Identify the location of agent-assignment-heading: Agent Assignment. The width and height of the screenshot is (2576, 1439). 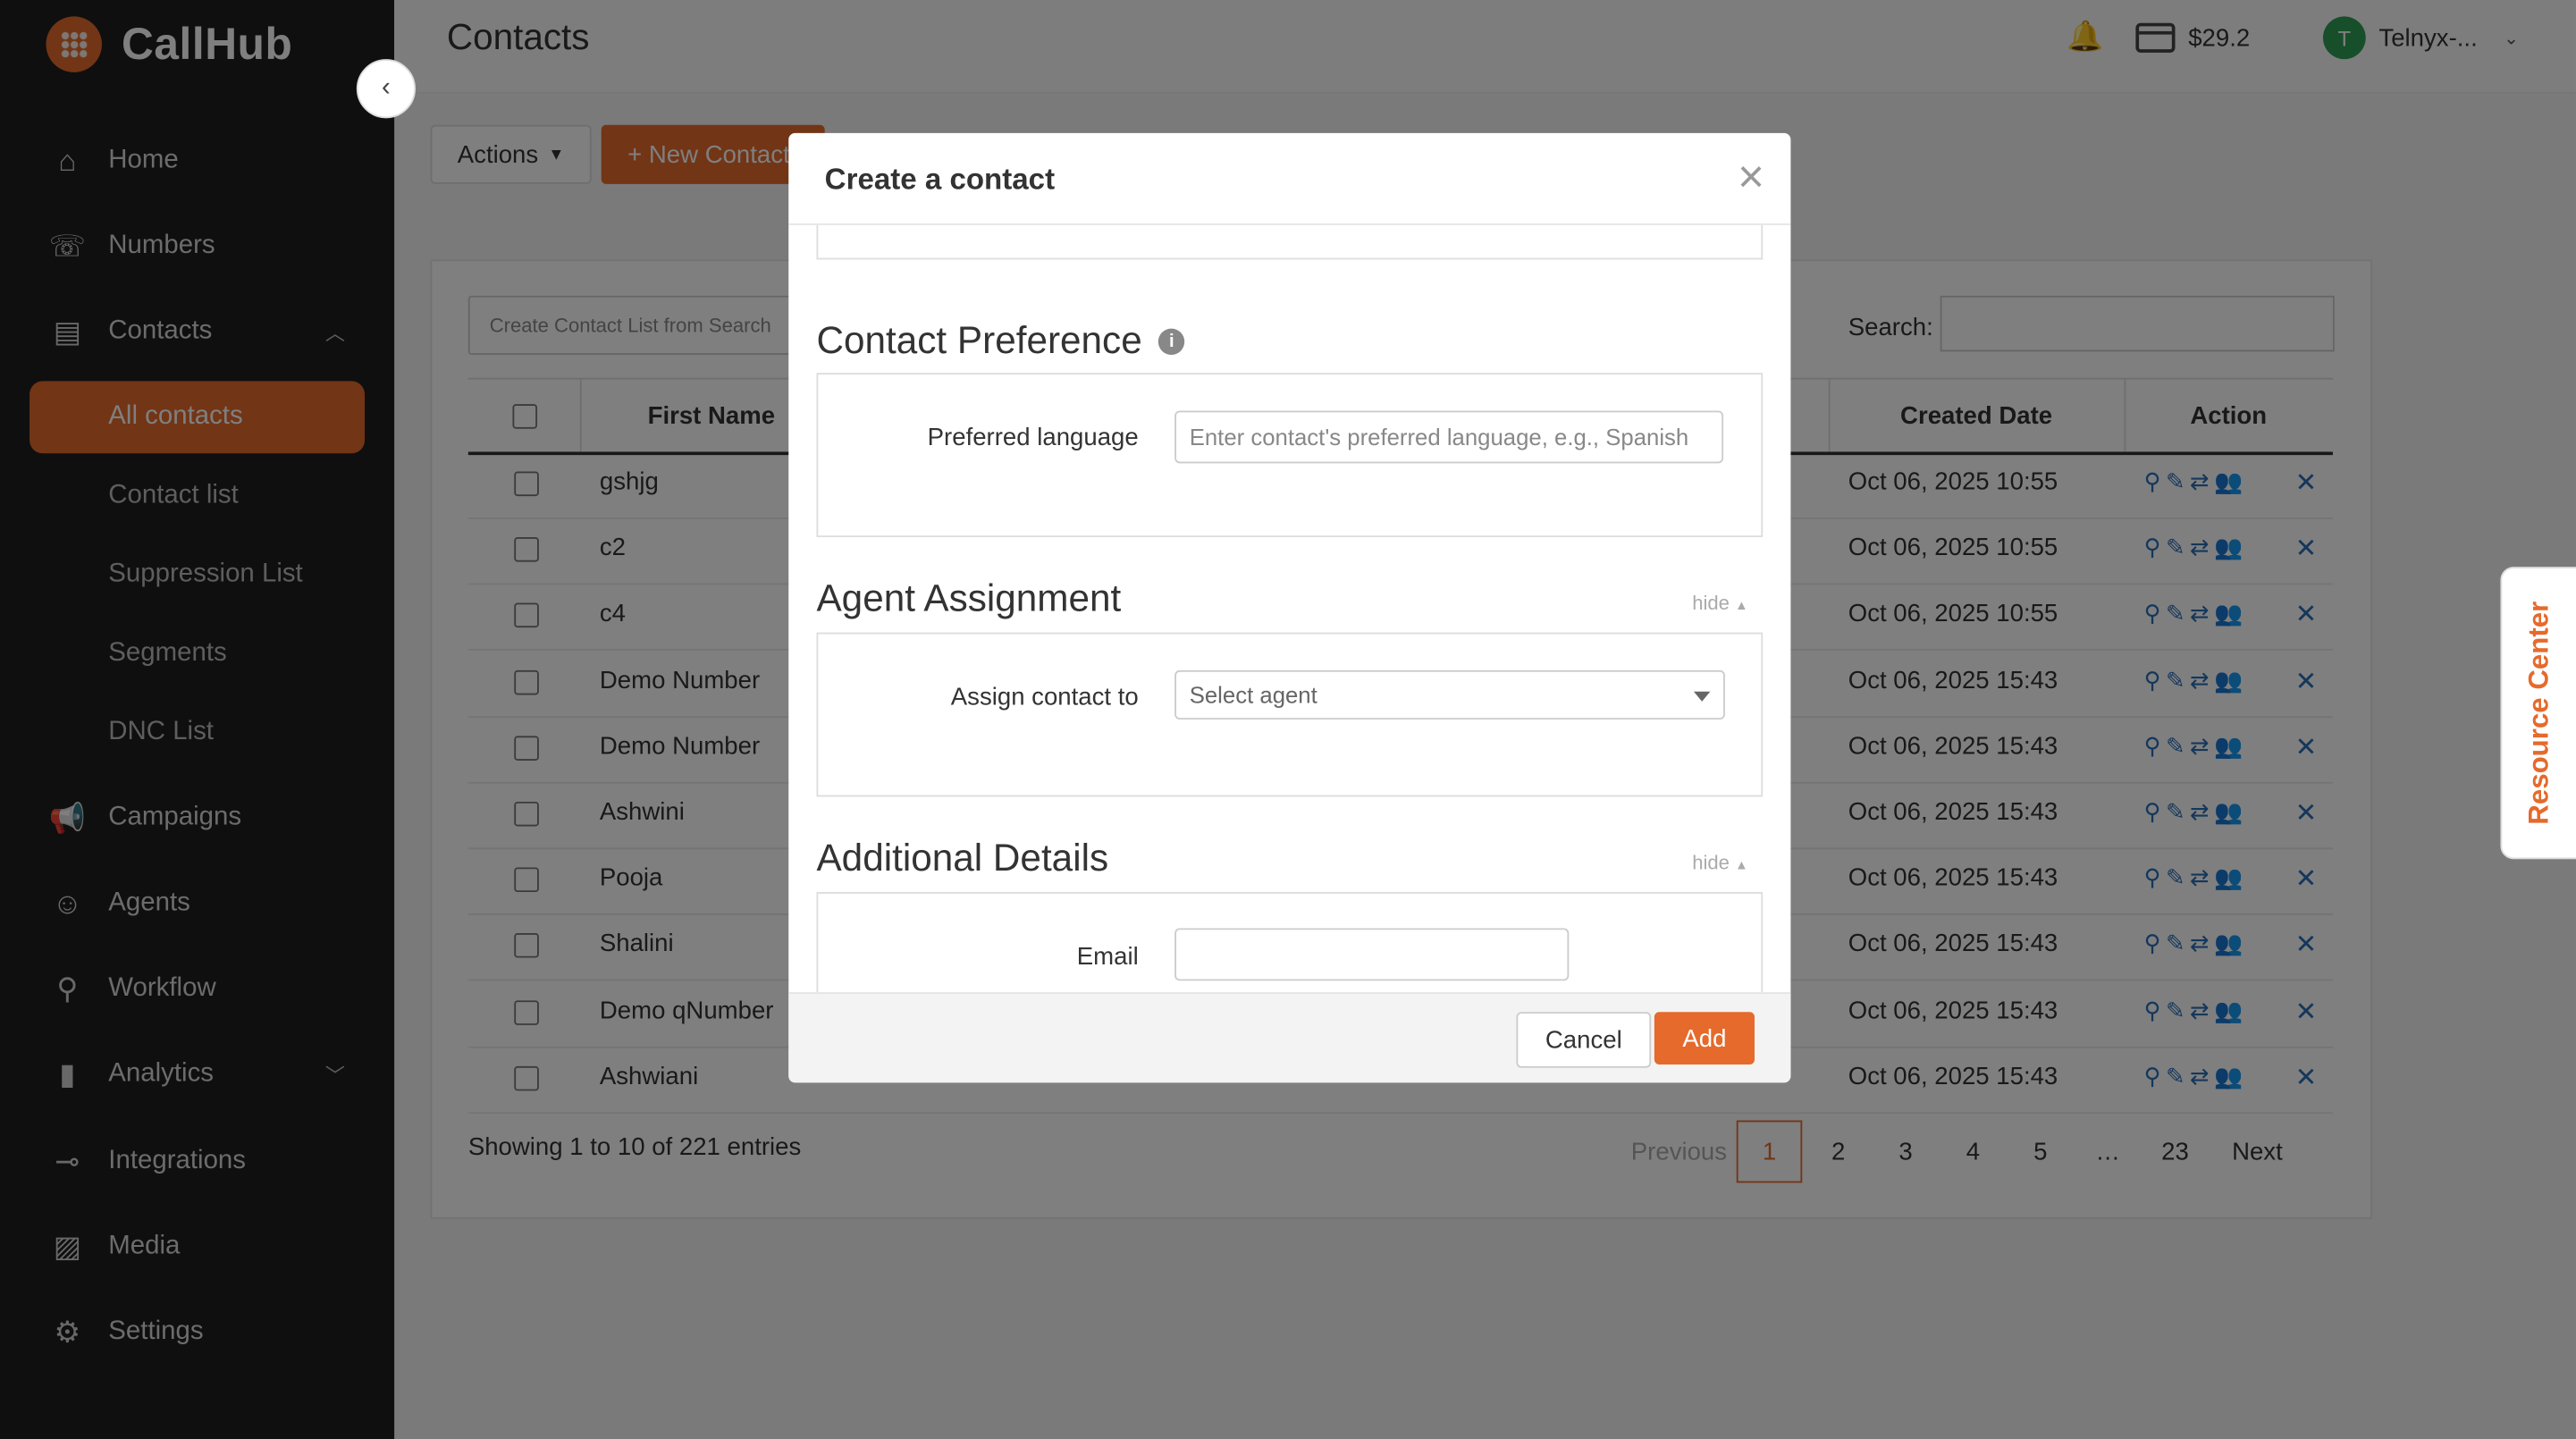
(968, 598).